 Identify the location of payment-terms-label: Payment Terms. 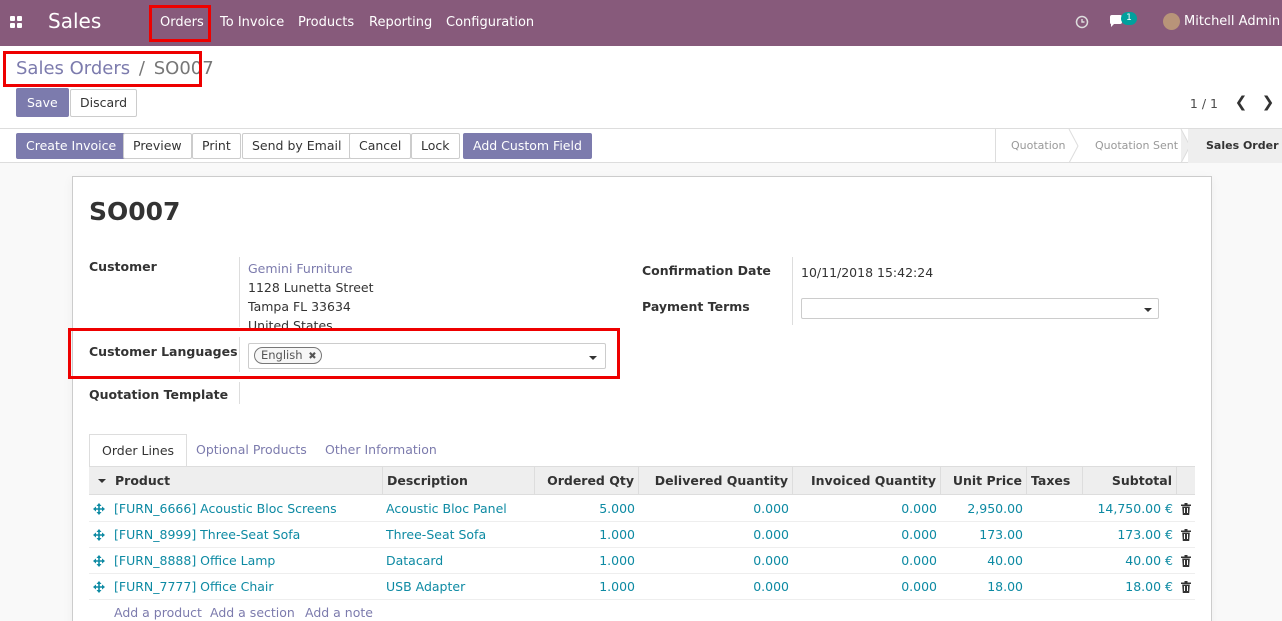
(696, 306).